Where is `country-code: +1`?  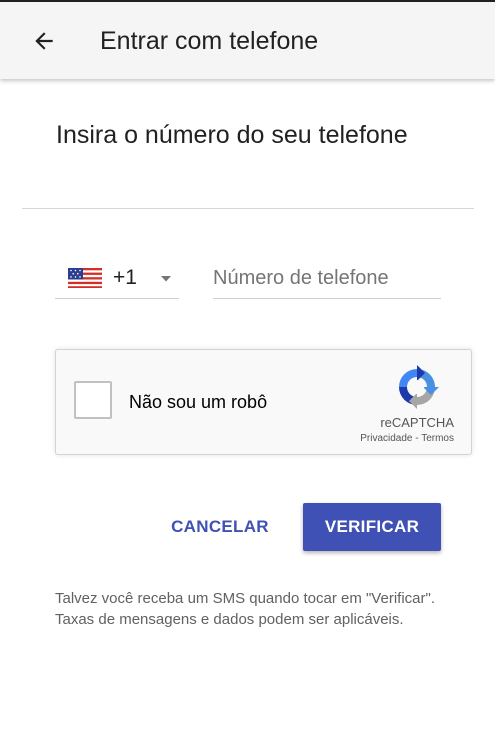 country-code: +1 is located at coordinates (125, 277).